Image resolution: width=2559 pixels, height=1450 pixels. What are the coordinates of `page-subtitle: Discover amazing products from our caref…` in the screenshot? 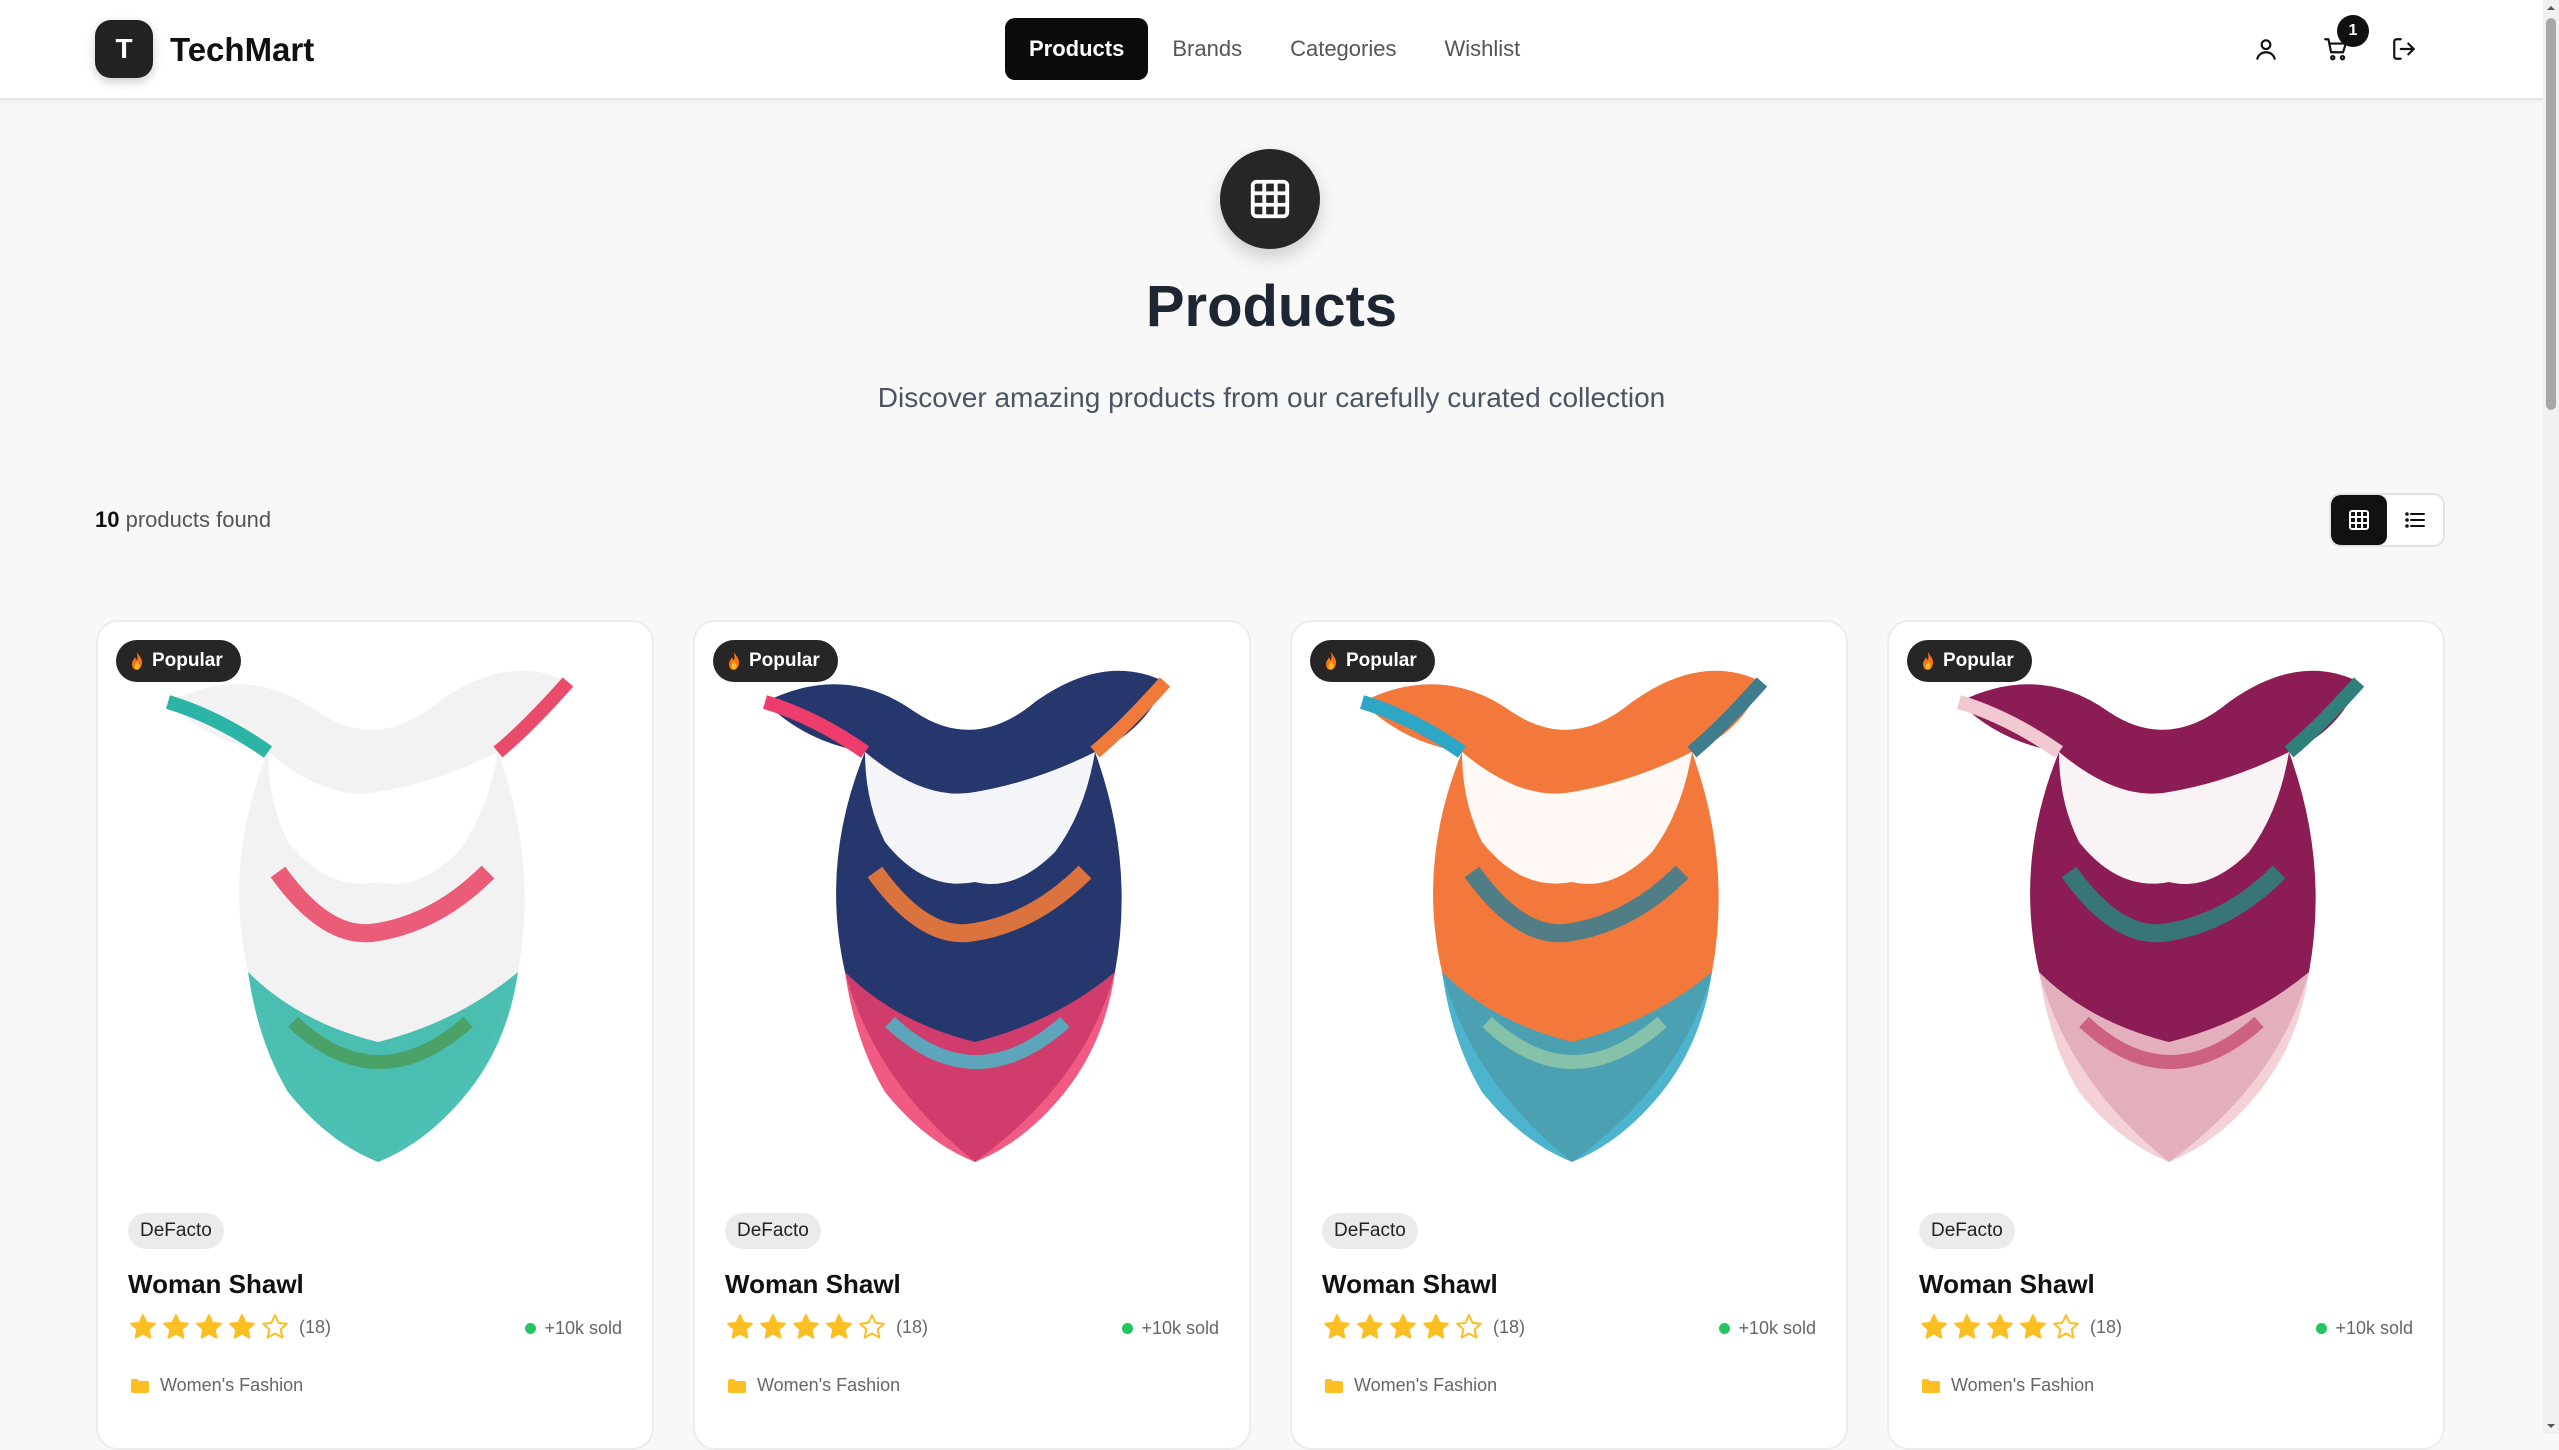 It's located at (1271, 397).